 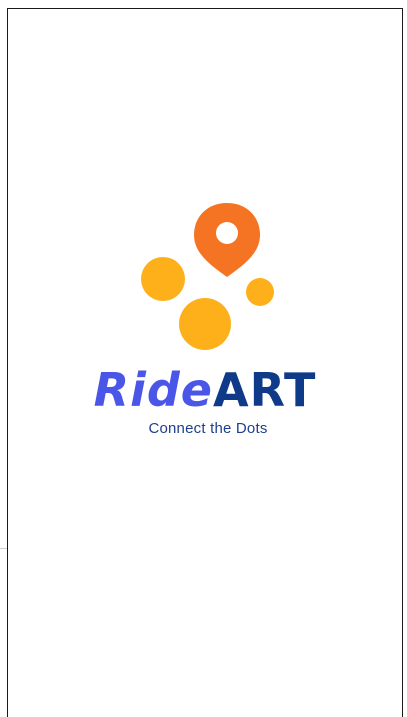 I want to click on tagline: Connect the Dots, so click(x=208, y=428).